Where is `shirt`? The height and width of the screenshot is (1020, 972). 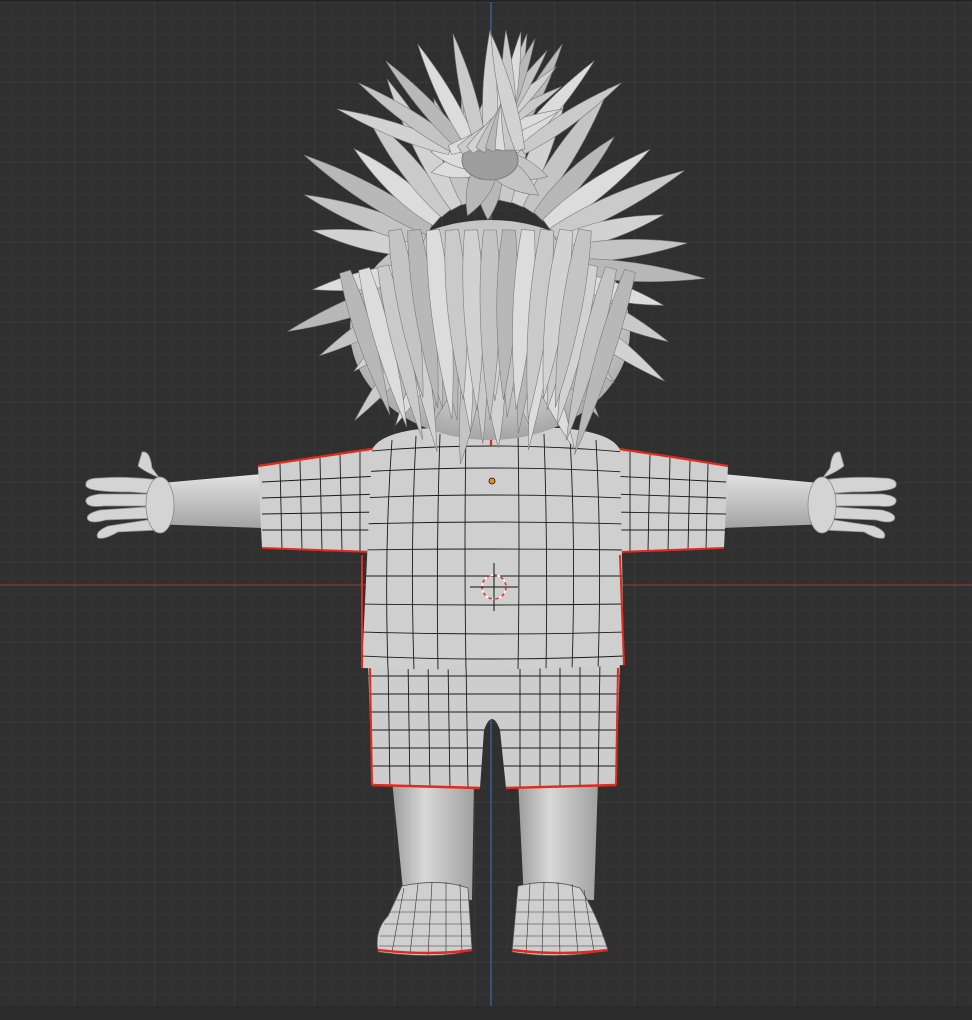 shirt is located at coordinates (493, 548).